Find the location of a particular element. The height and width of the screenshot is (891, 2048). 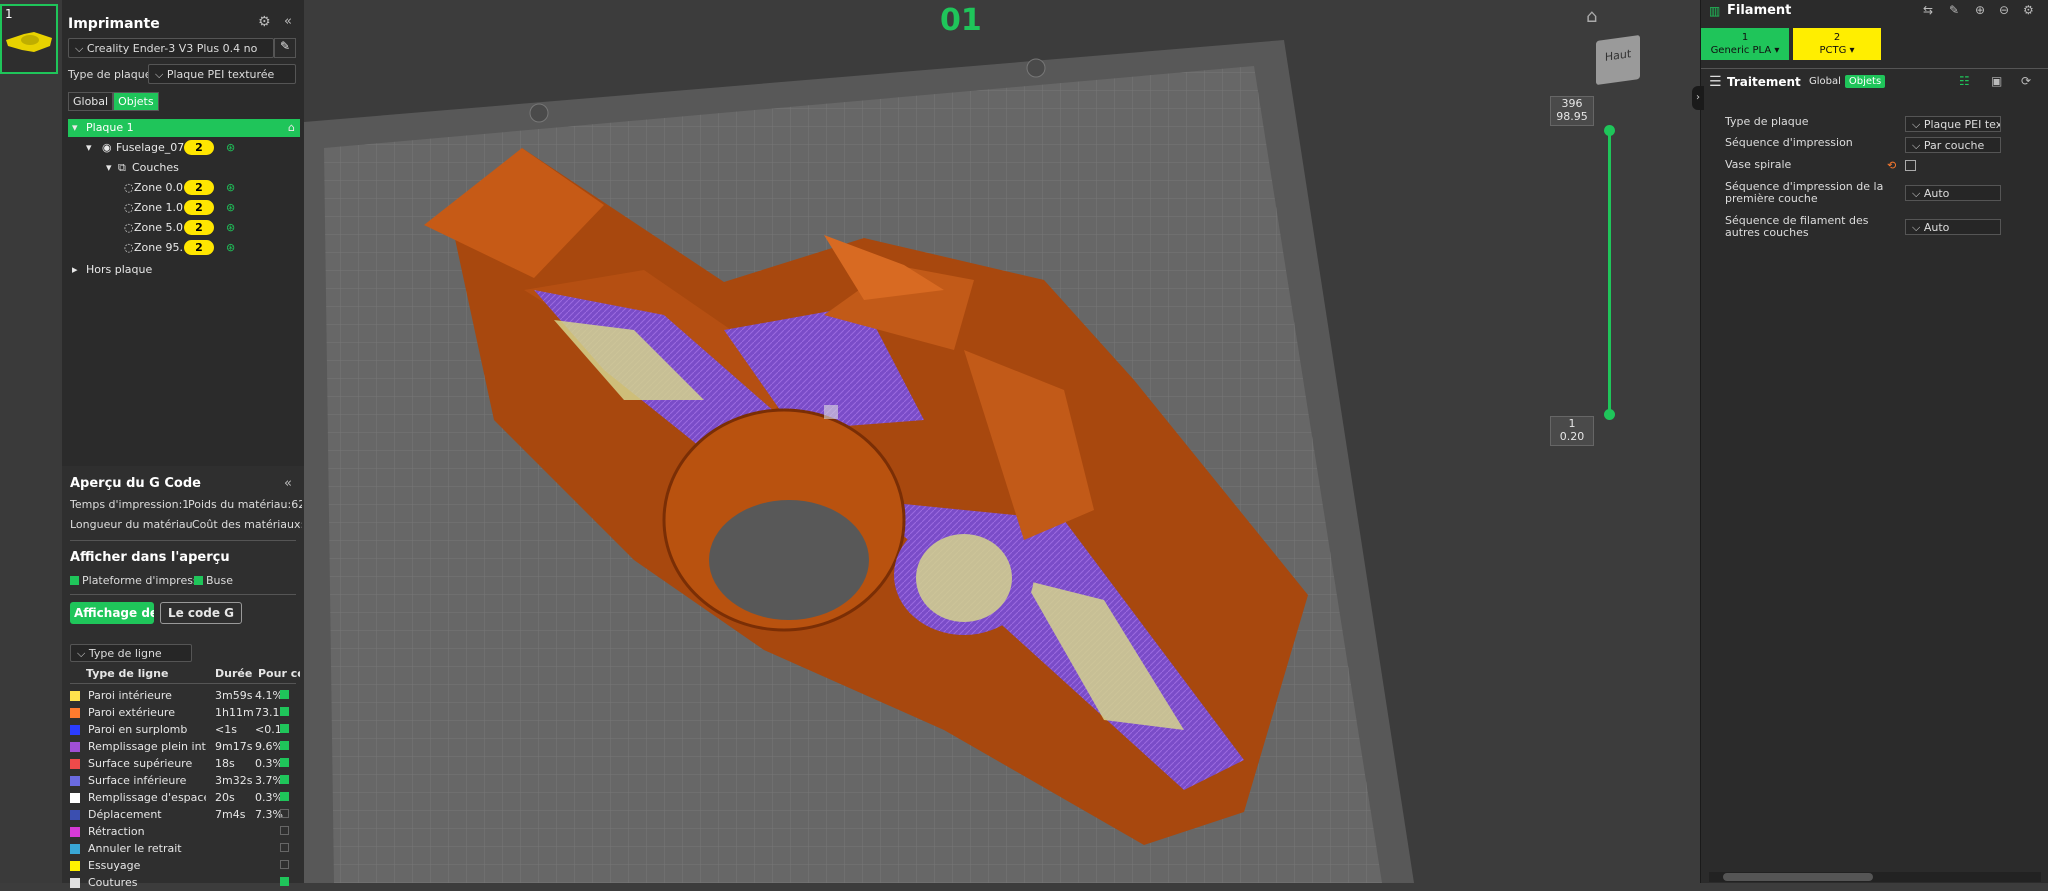

zone-icon: ◌ is located at coordinates (129, 227).